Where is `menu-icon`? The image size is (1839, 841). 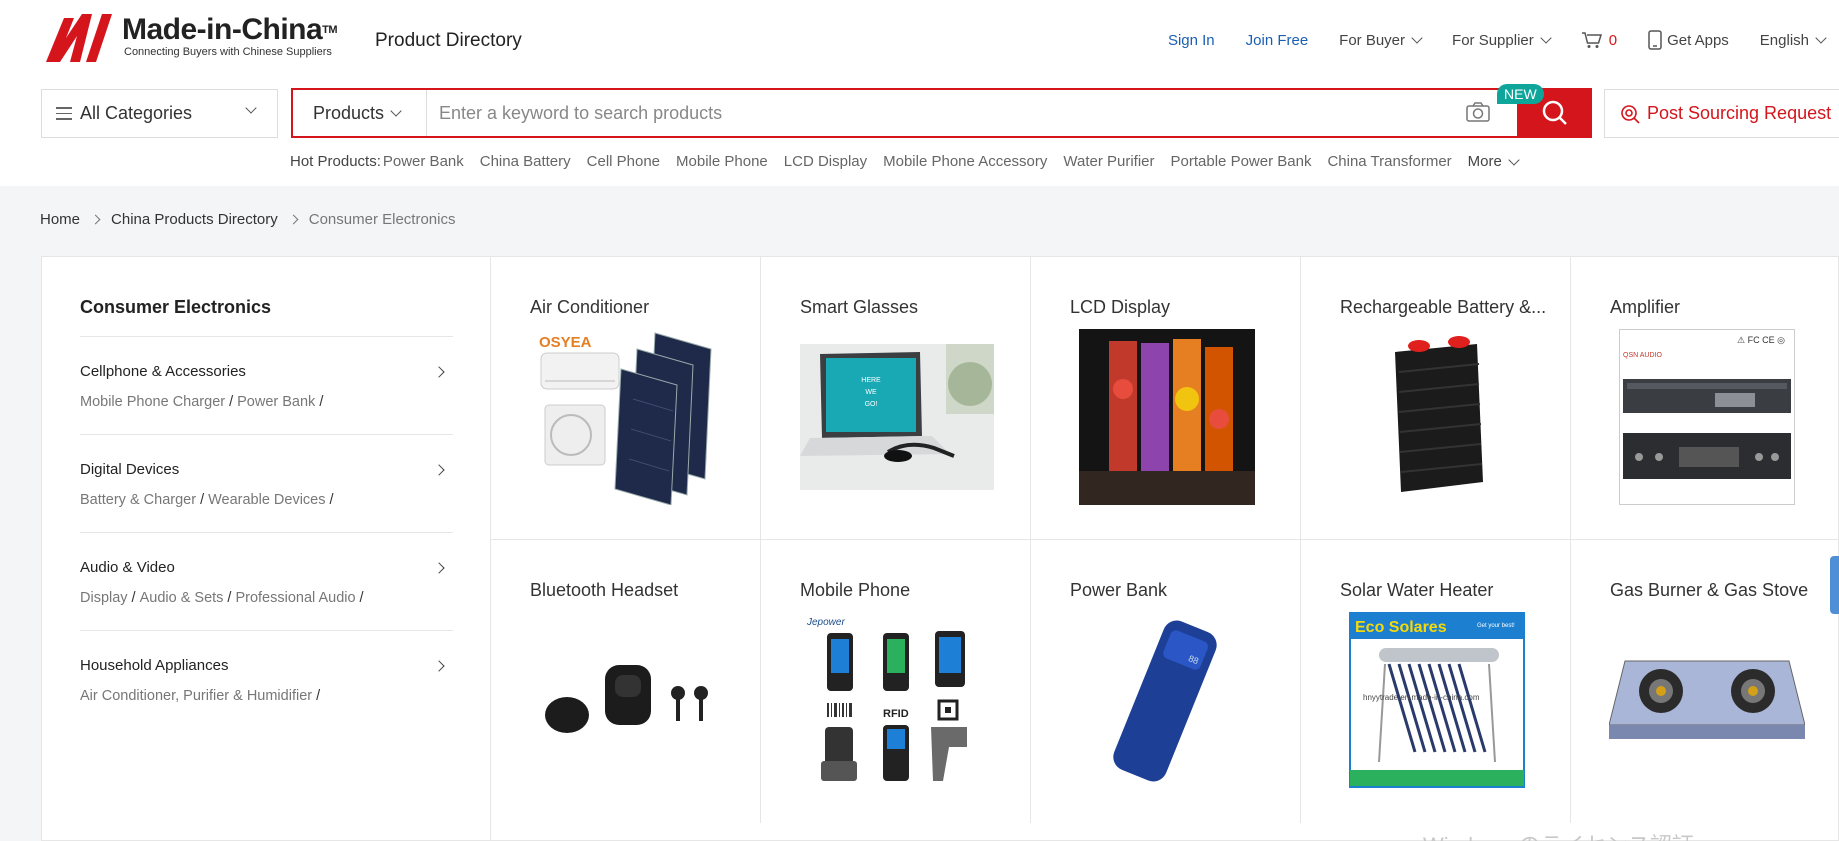 menu-icon is located at coordinates (64, 113).